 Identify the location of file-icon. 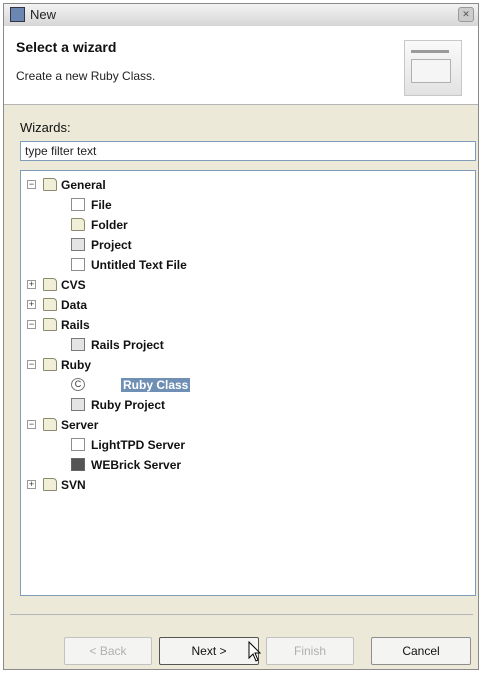
(78, 204).